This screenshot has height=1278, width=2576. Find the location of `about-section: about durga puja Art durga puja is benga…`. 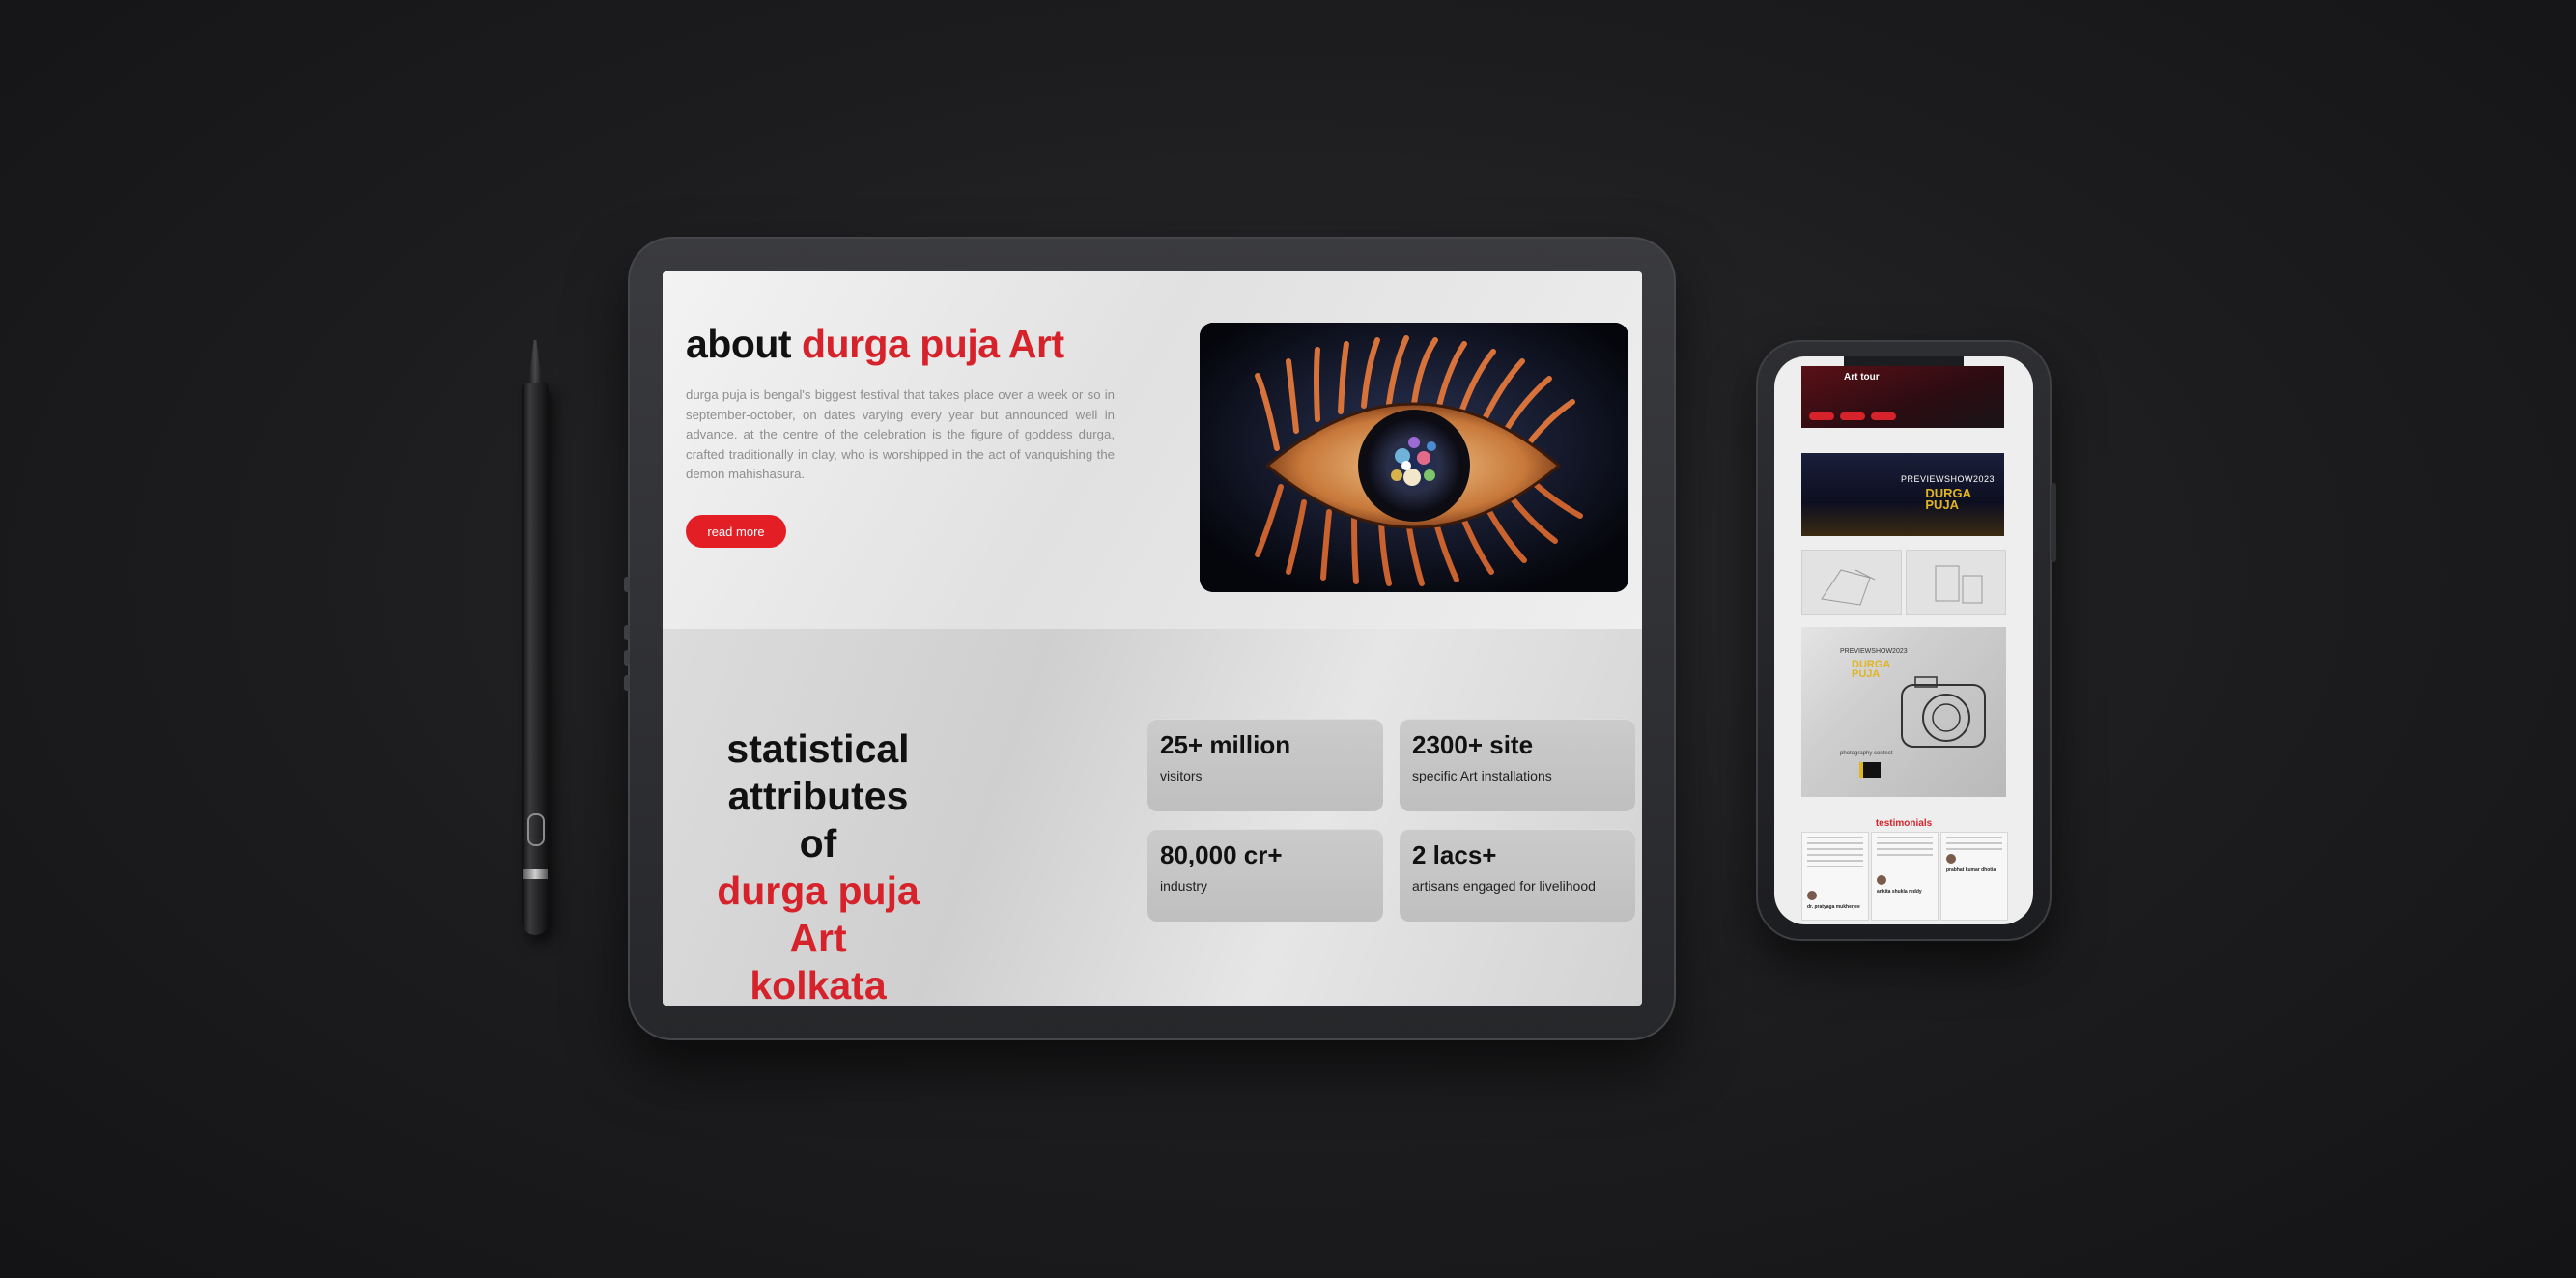

about-section: about durga puja Art durga puja is benga… is located at coordinates (1152, 450).